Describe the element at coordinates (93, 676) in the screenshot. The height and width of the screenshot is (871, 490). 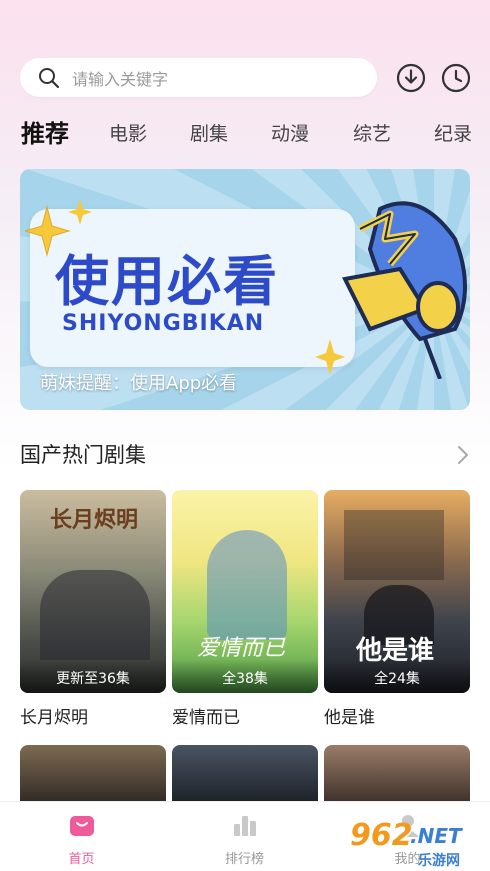
I see `episode-status: 更新至36集` at that location.